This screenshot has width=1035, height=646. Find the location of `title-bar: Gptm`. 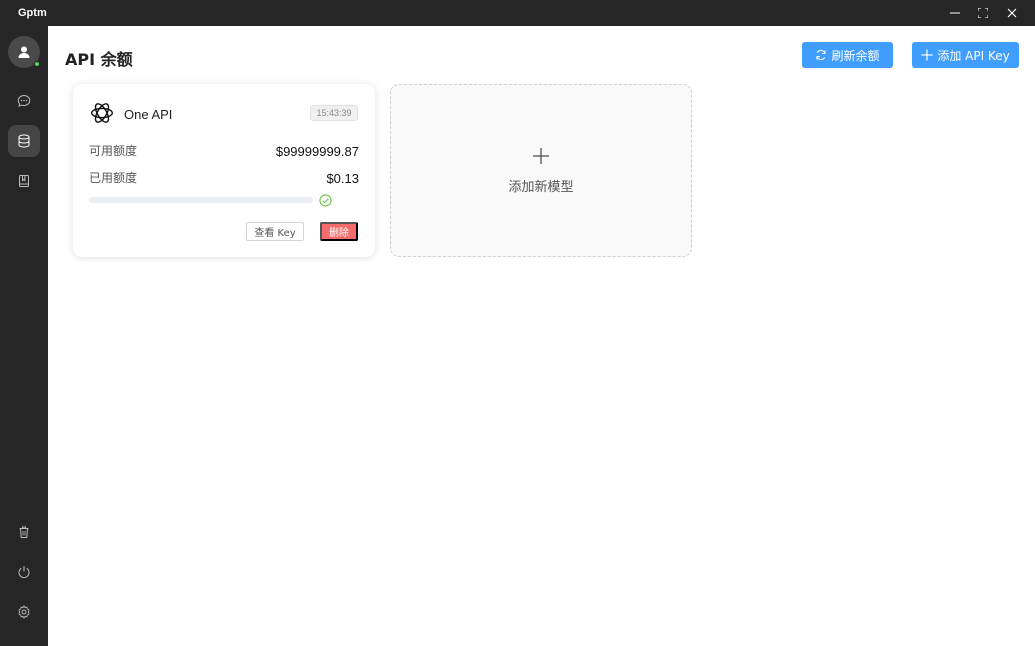

title-bar: Gptm is located at coordinates (517, 13).